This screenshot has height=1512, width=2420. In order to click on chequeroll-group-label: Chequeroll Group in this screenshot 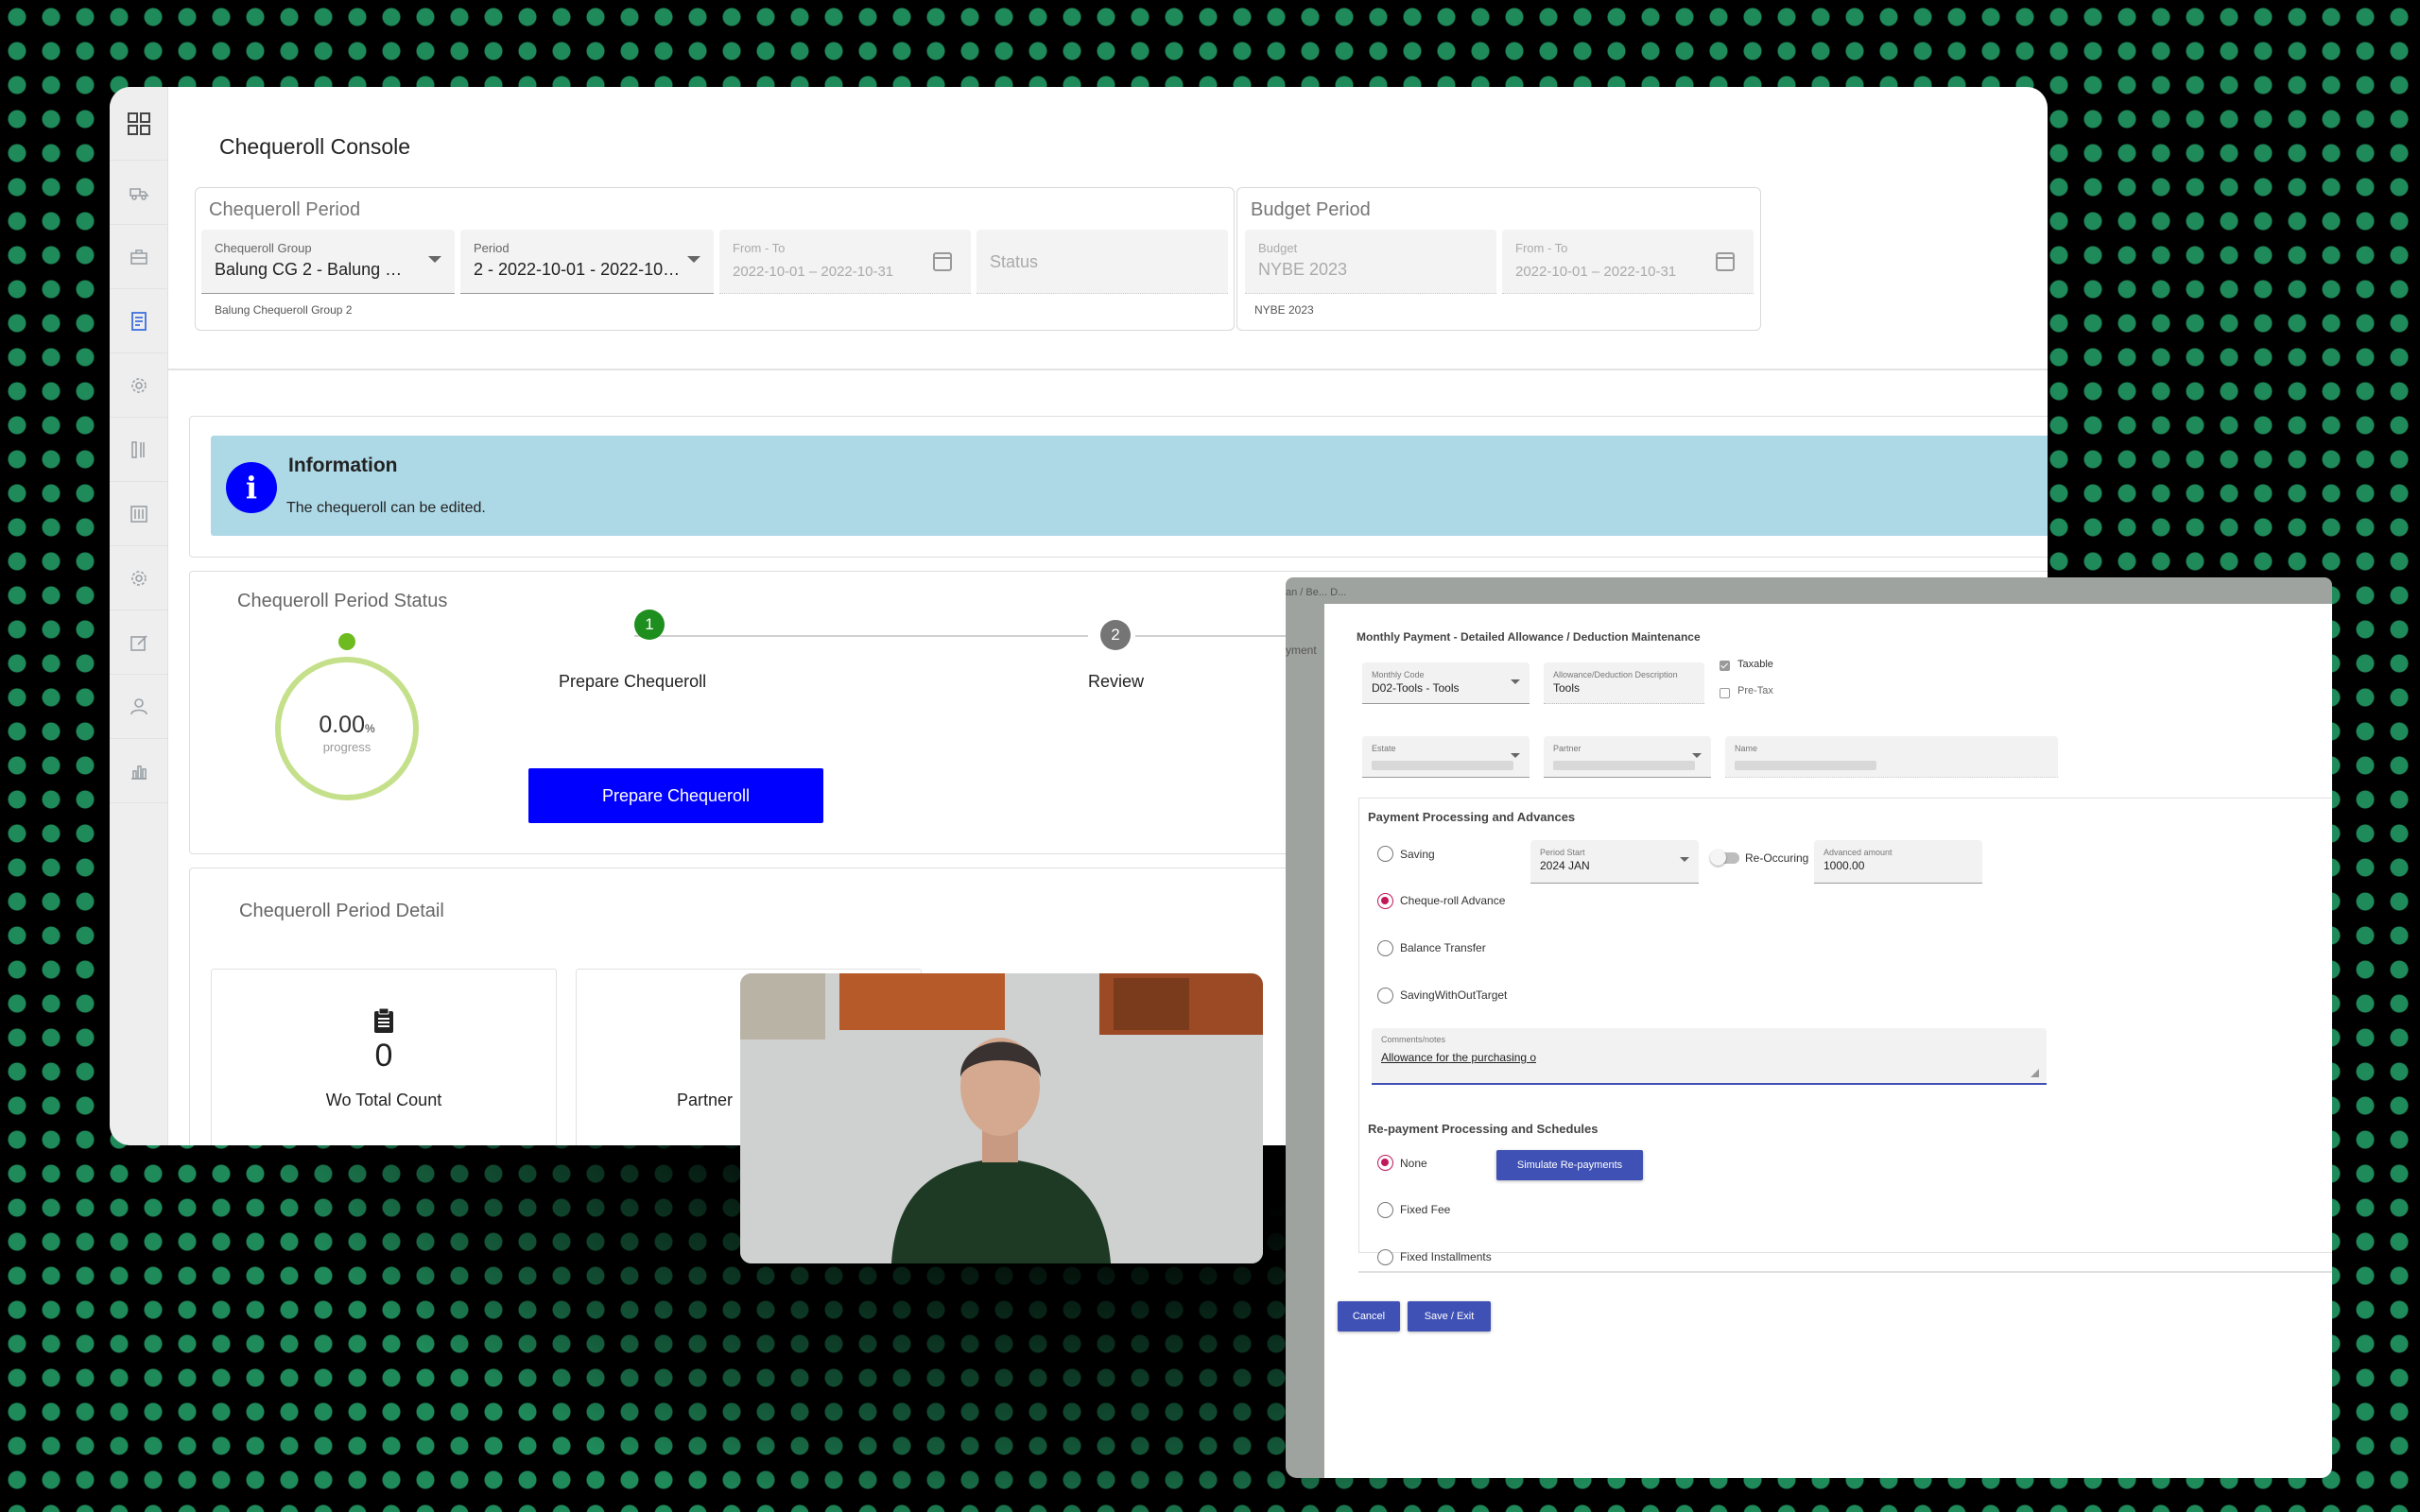, I will do `click(263, 248)`.